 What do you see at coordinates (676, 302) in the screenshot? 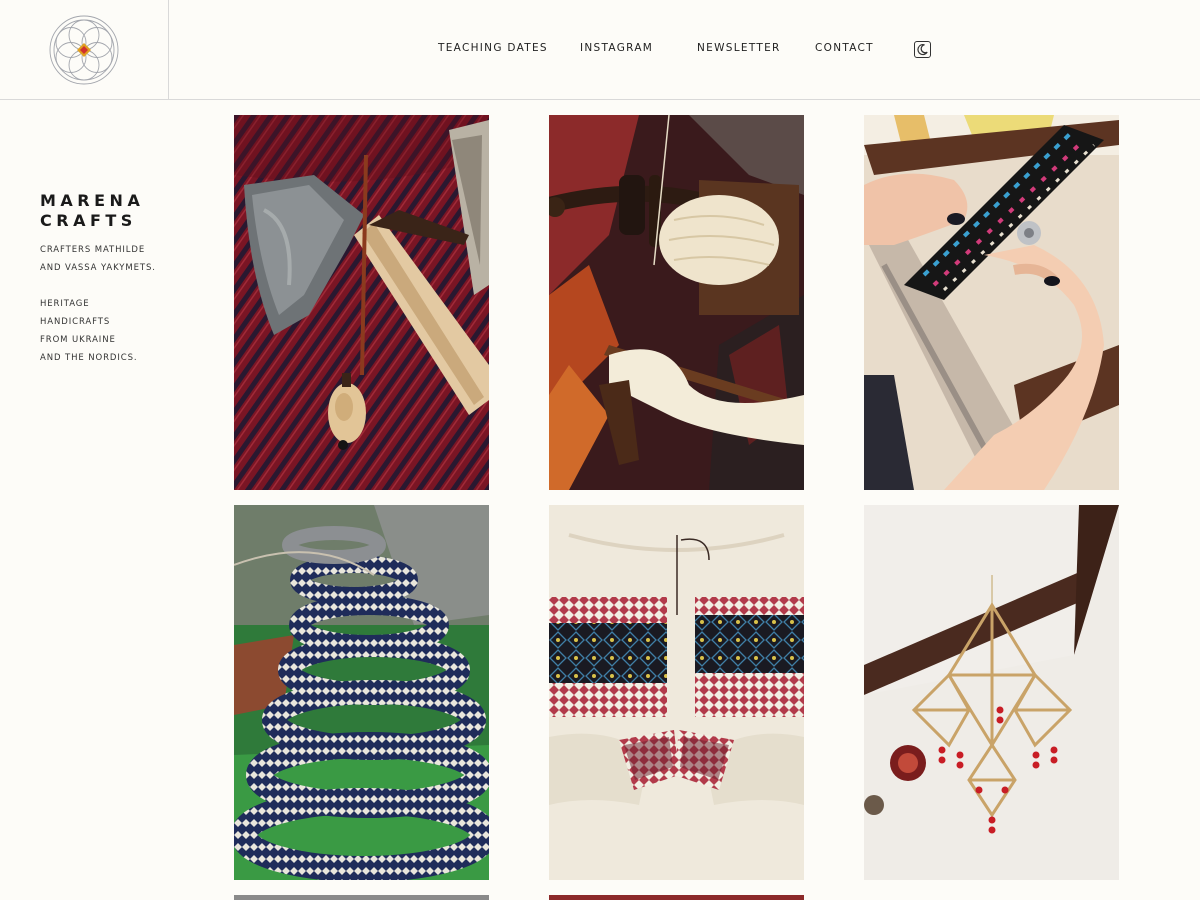
I see `gallery-photo-spindle-wool` at bounding box center [676, 302].